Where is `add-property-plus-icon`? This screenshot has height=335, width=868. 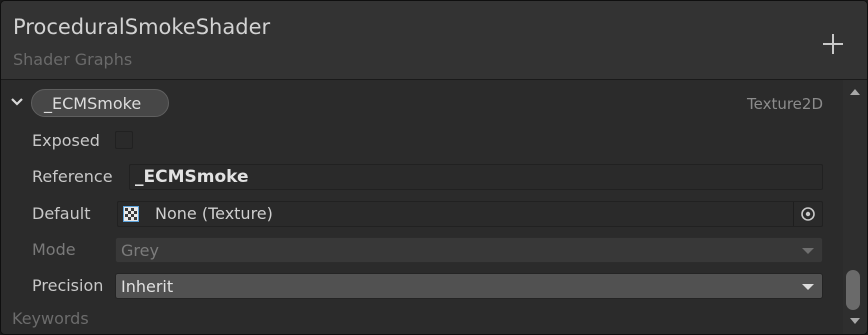 add-property-plus-icon is located at coordinates (833, 44).